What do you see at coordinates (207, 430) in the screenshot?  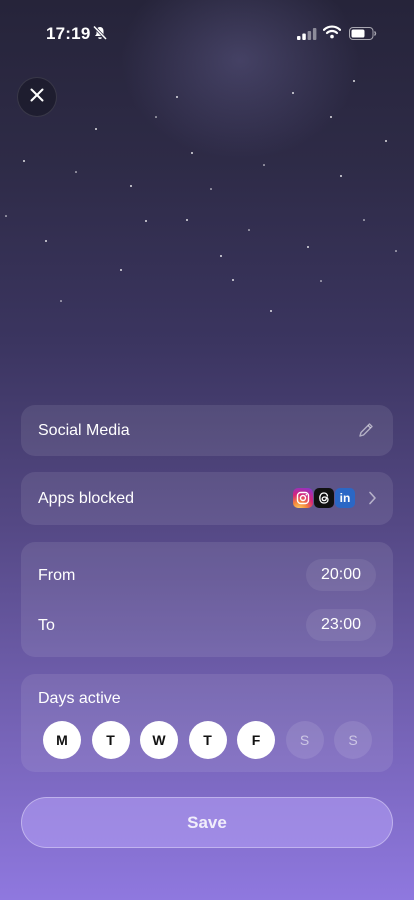 I see `schedule-name-row: Social Media` at bounding box center [207, 430].